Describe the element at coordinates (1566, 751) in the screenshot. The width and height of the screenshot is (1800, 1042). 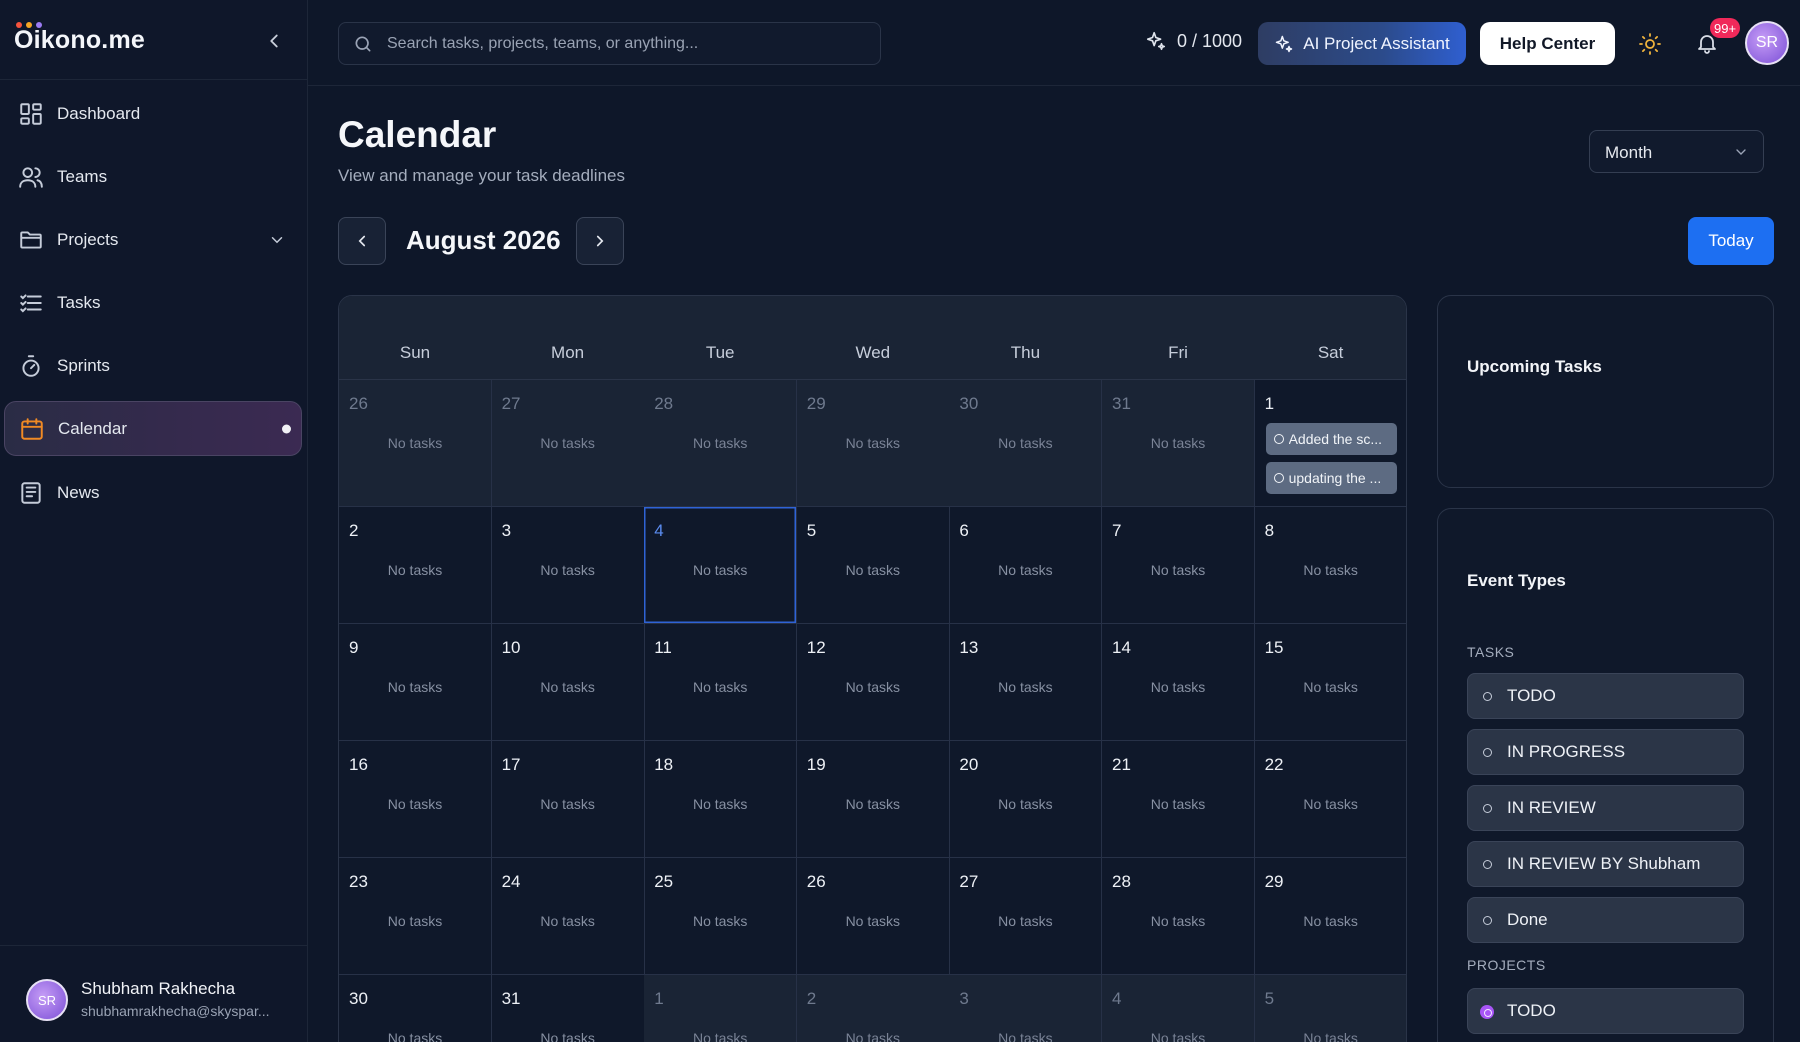
I see `event-type-label: IN PROGRESS` at that location.